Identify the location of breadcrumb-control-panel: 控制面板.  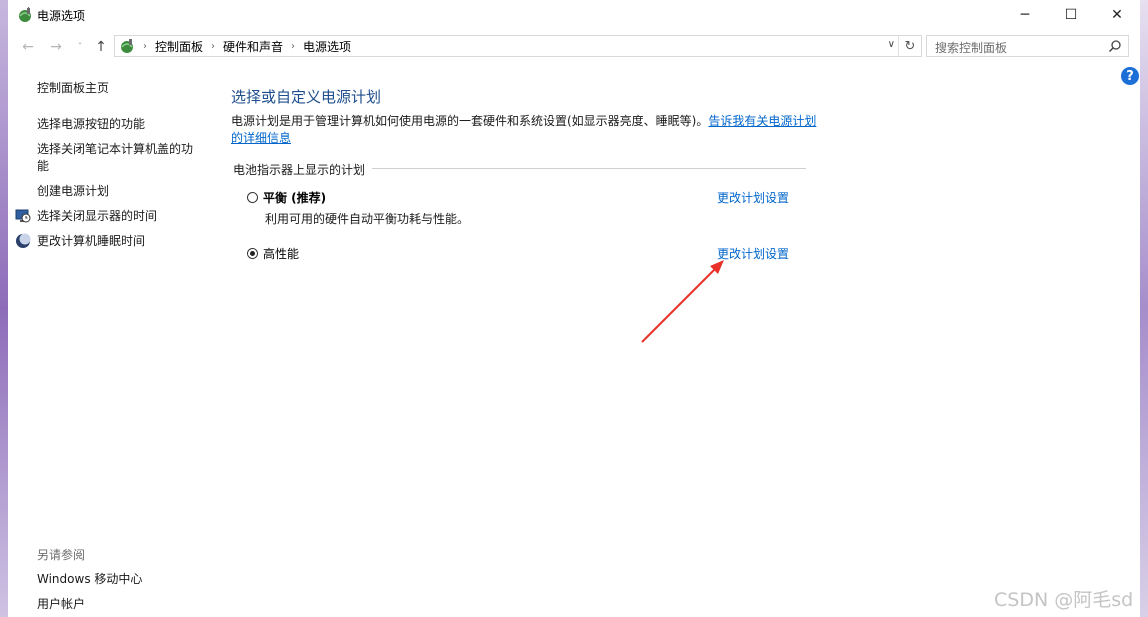
(179, 46).